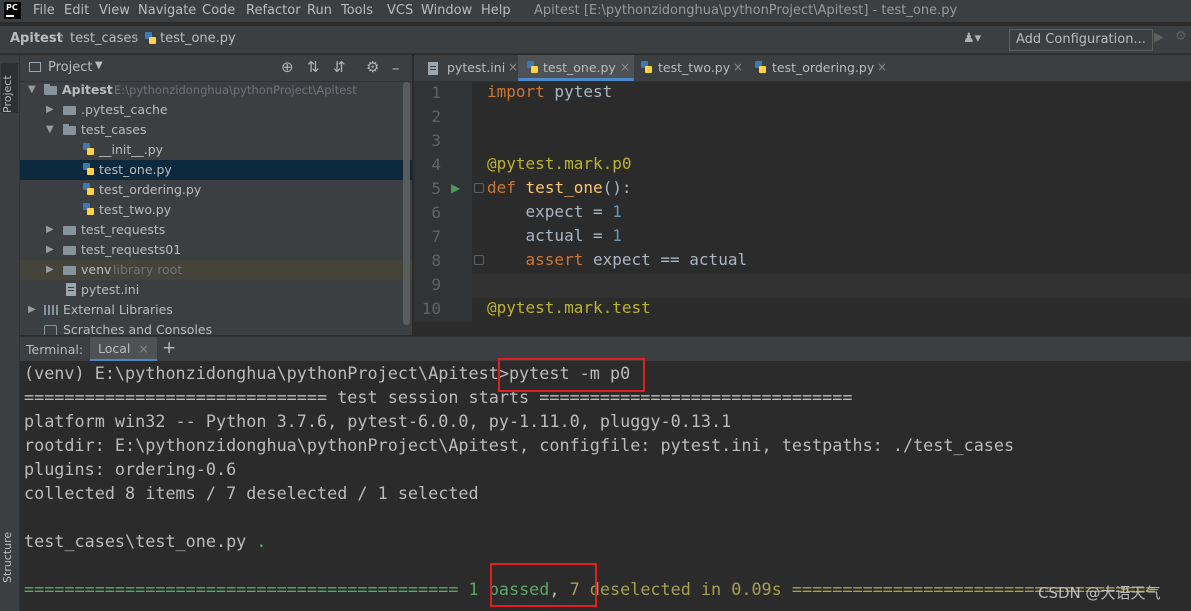  I want to click on line-number: 8, so click(436, 260).